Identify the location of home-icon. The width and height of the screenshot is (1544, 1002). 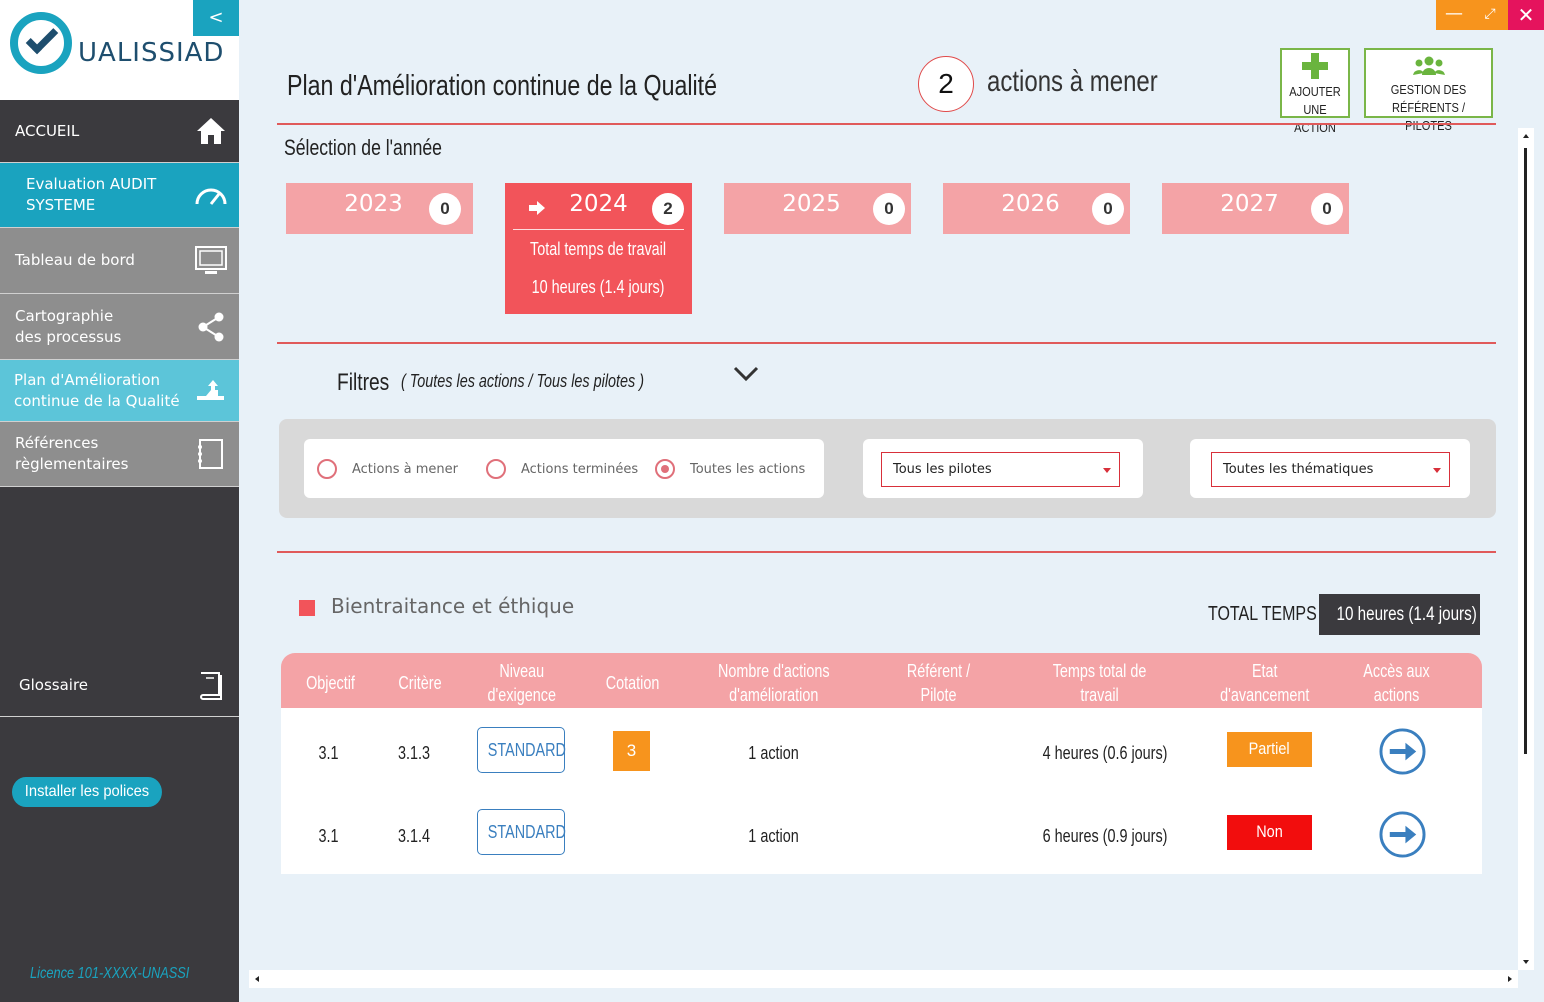
(211, 131).